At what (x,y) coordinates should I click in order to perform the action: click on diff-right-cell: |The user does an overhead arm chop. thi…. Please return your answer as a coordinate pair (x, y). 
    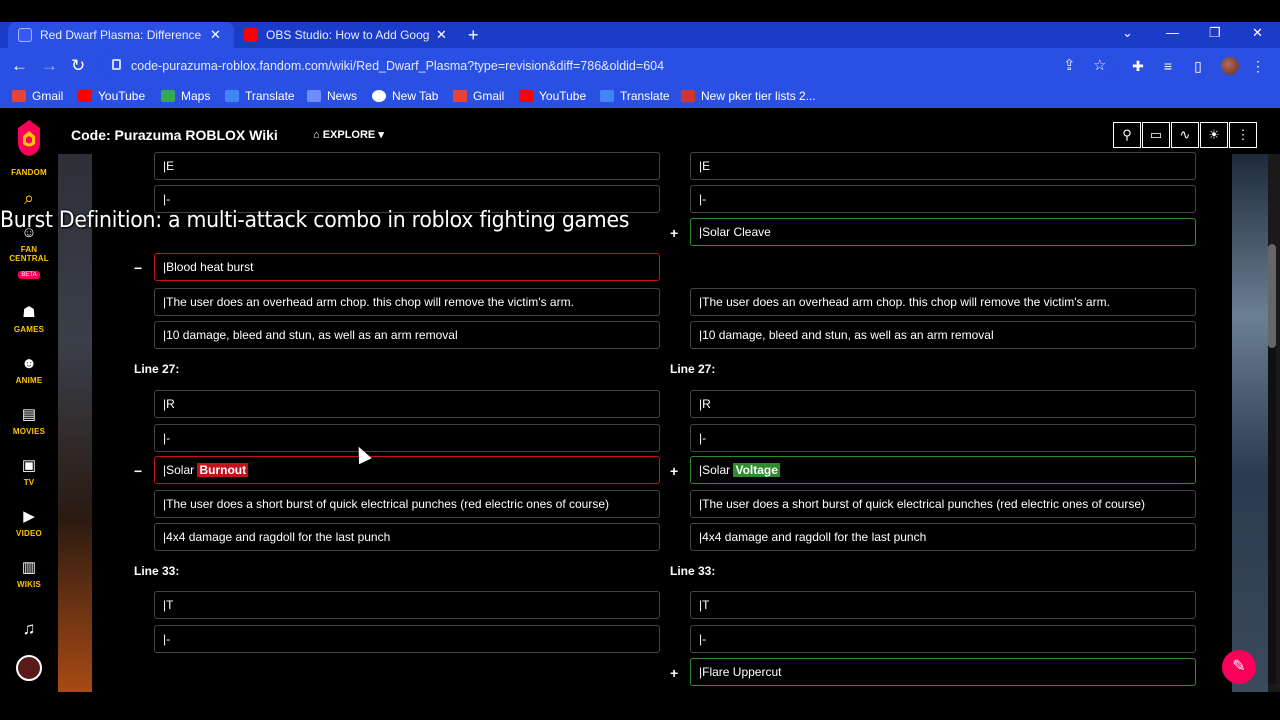
    Looking at the image, I should click on (943, 302).